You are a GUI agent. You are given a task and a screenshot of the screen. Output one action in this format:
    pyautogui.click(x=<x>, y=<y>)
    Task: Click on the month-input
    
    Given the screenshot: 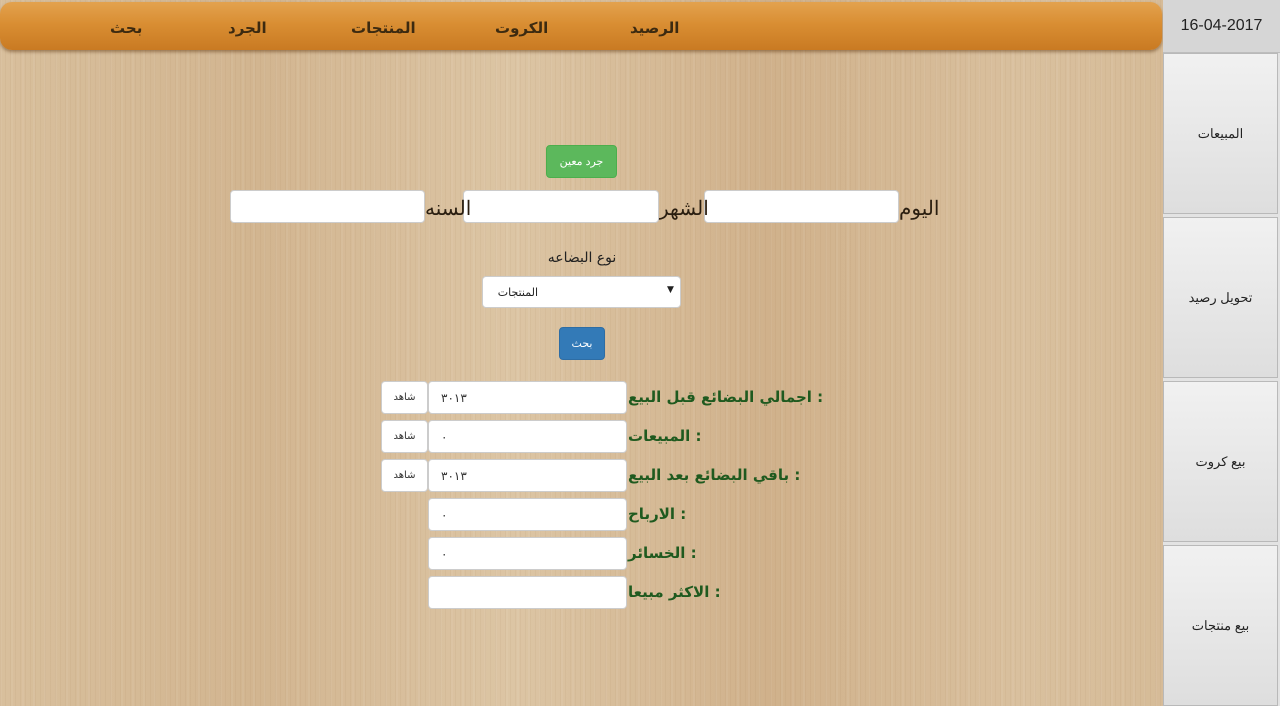 What is the action you would take?
    pyautogui.click(x=561, y=206)
    